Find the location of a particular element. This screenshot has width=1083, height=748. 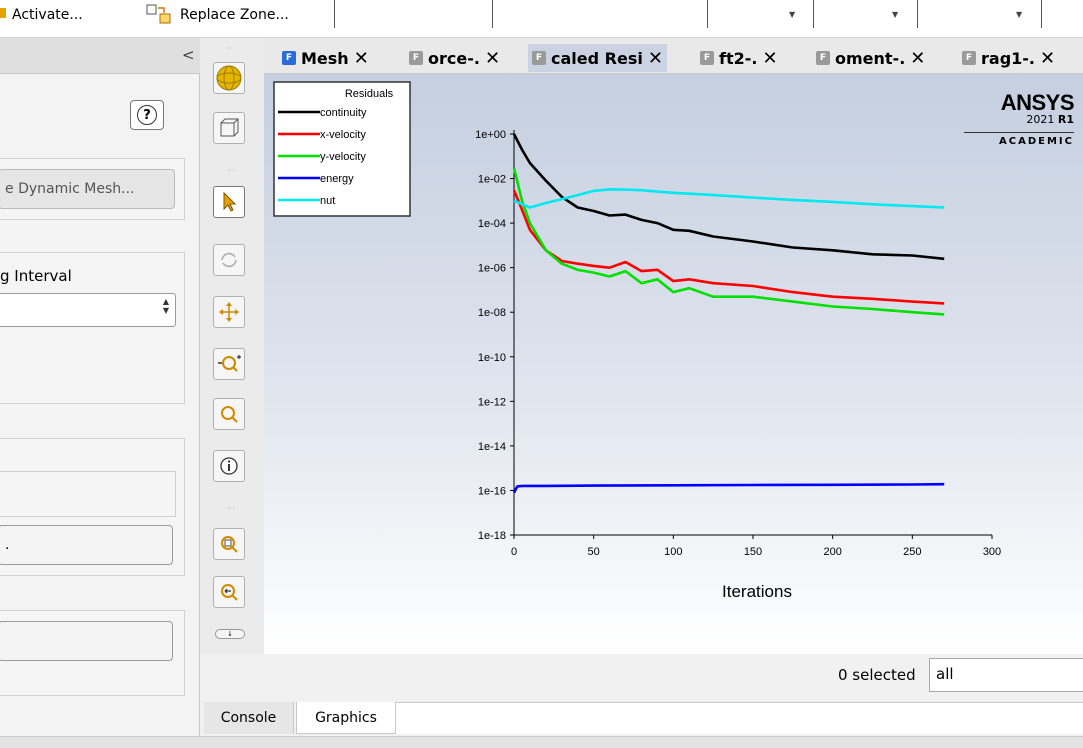

cube-icon is located at coordinates (229, 127).